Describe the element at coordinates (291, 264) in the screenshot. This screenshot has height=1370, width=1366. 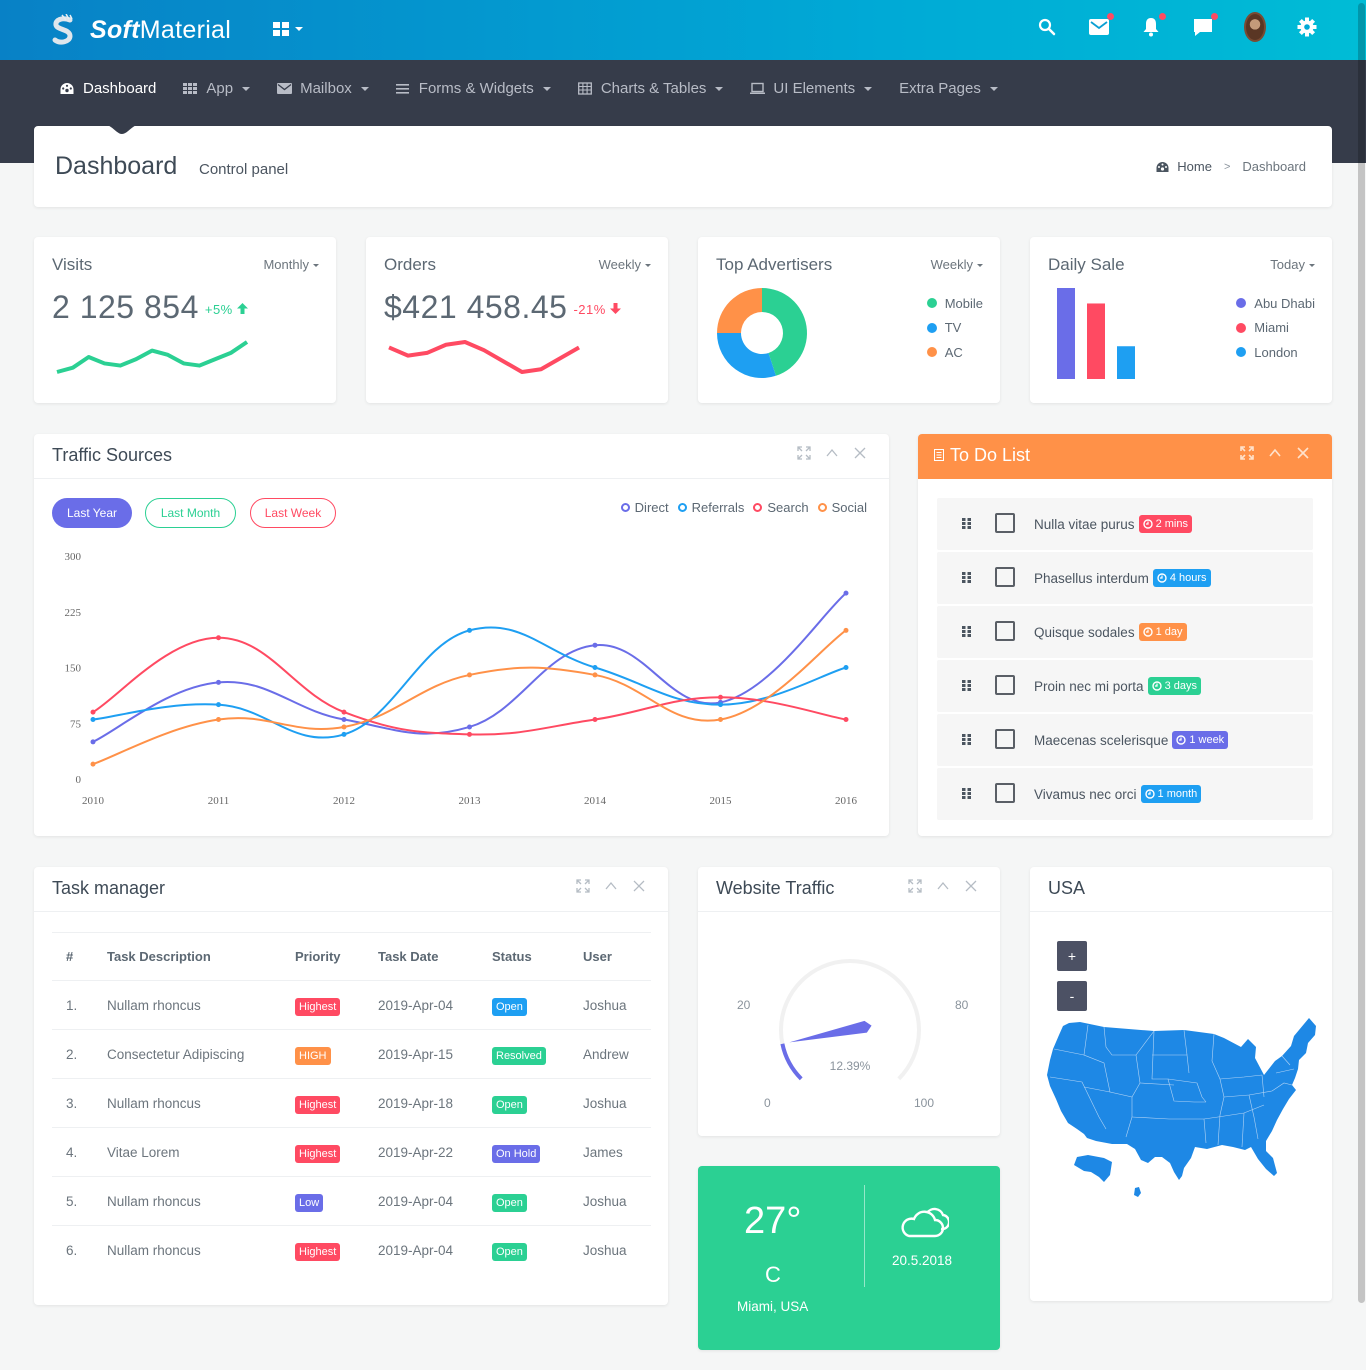
I see `visits-period-dropdown: Monthly` at that location.